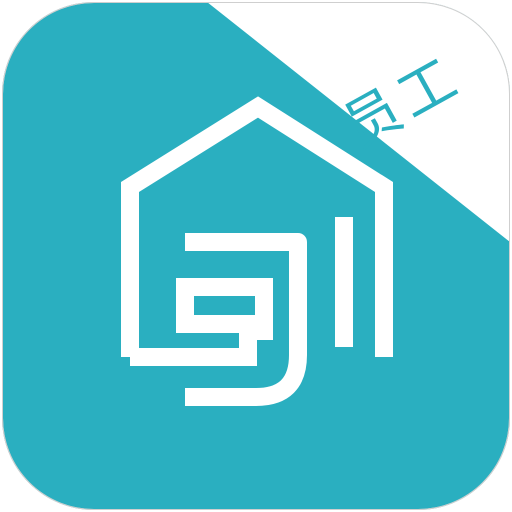 This screenshot has height=512, width=512. What do you see at coordinates (201, 322) in the screenshot?
I see `logo-mark-icon` at bounding box center [201, 322].